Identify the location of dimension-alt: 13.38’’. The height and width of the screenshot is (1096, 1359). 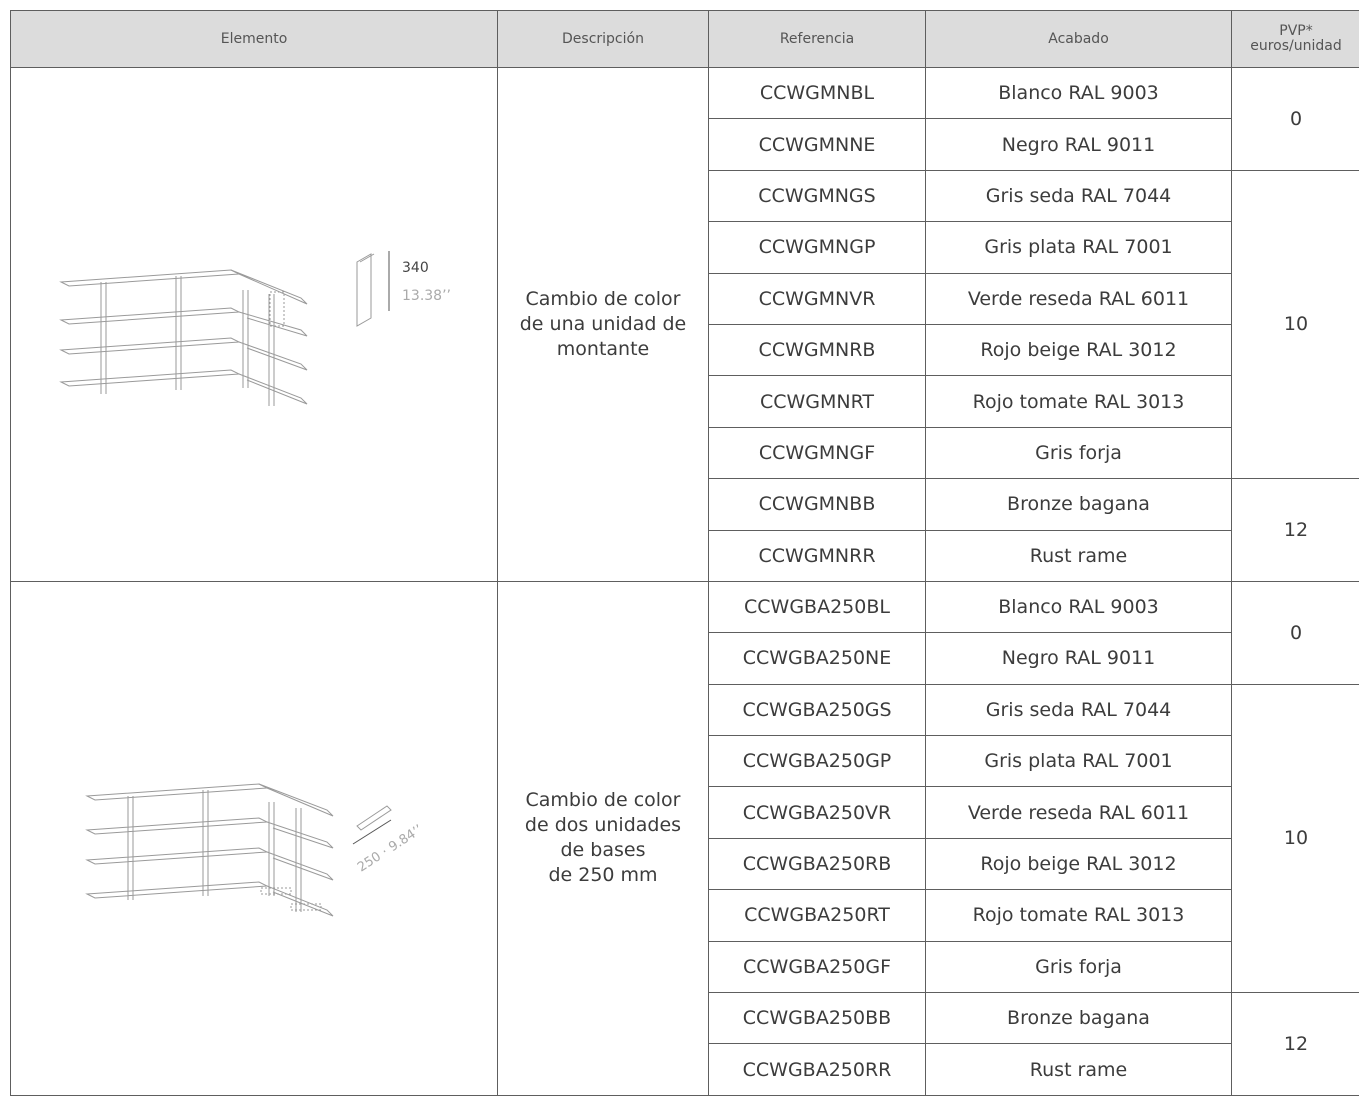
(426, 296).